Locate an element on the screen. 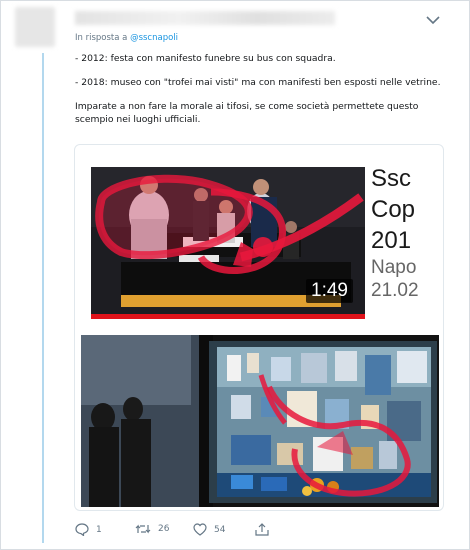 This screenshot has height=550, width=470. retweet-icon is located at coordinates (143, 529).